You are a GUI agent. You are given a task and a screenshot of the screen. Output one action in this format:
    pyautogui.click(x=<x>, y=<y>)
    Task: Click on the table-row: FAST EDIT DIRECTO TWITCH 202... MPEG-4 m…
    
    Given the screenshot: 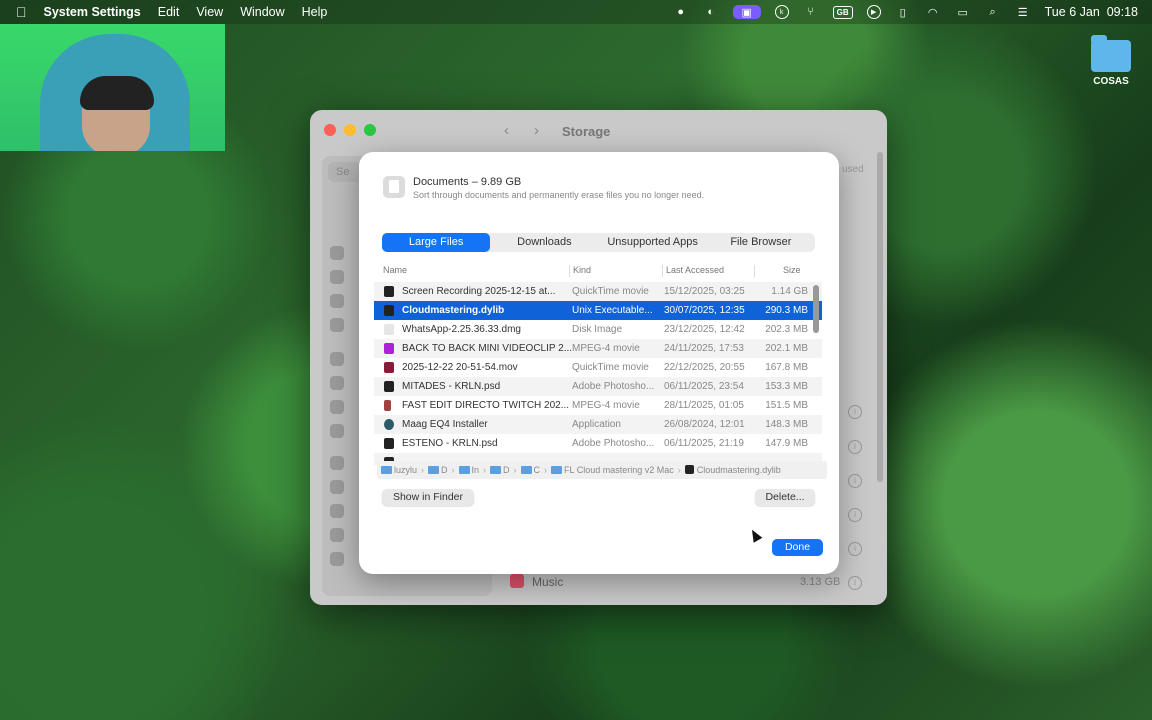 What is the action you would take?
    pyautogui.click(x=598, y=405)
    